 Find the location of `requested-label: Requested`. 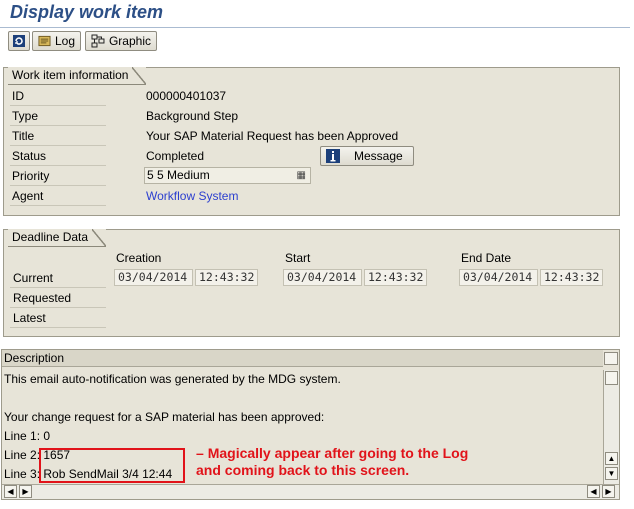

requested-label: Requested is located at coordinates (42, 298).